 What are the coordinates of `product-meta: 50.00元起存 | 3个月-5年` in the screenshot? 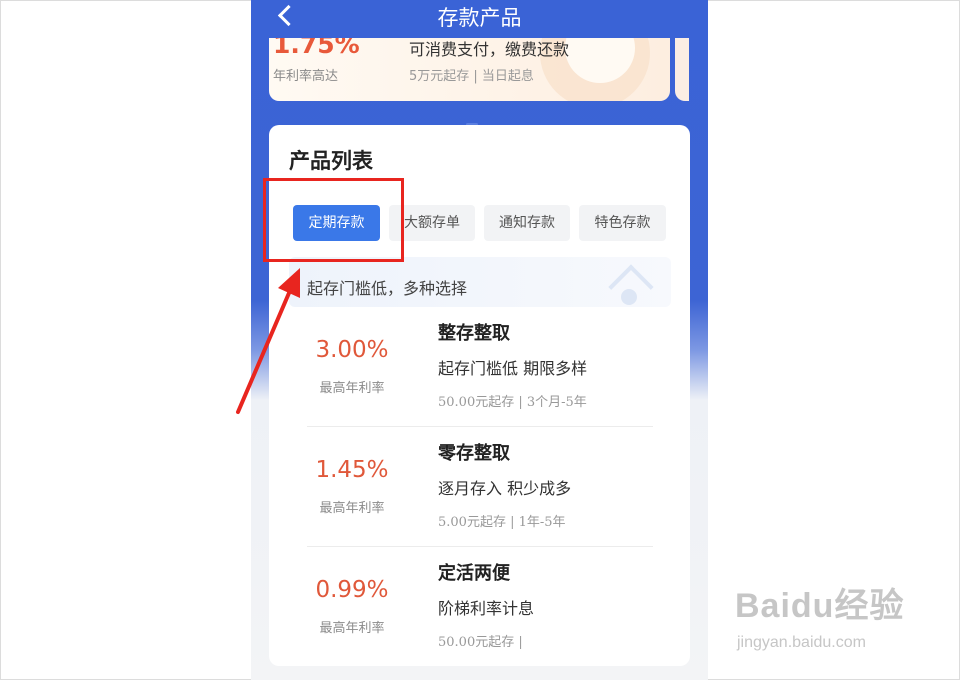 It's located at (512, 402).